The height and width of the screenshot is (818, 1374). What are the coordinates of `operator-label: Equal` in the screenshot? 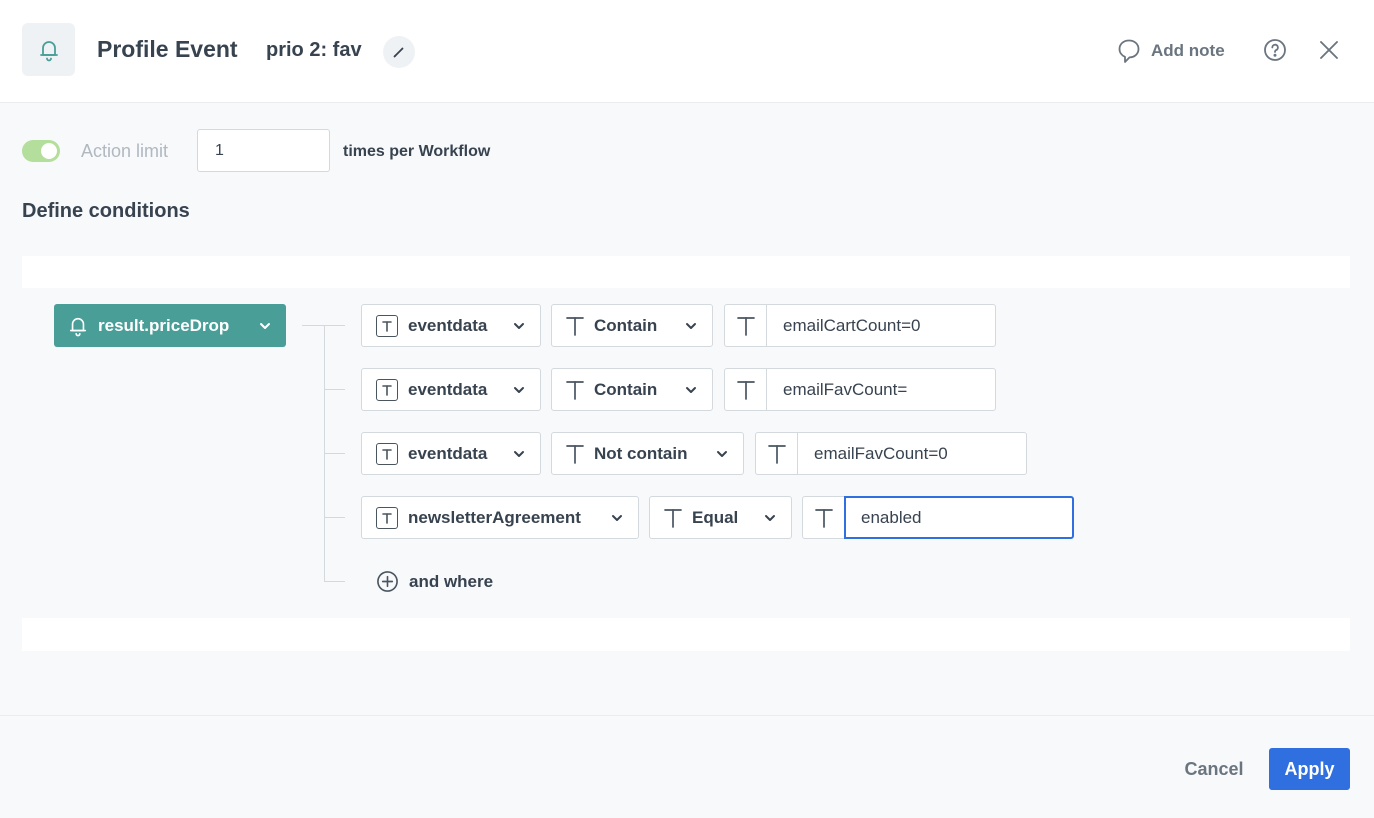 It's located at (715, 517).